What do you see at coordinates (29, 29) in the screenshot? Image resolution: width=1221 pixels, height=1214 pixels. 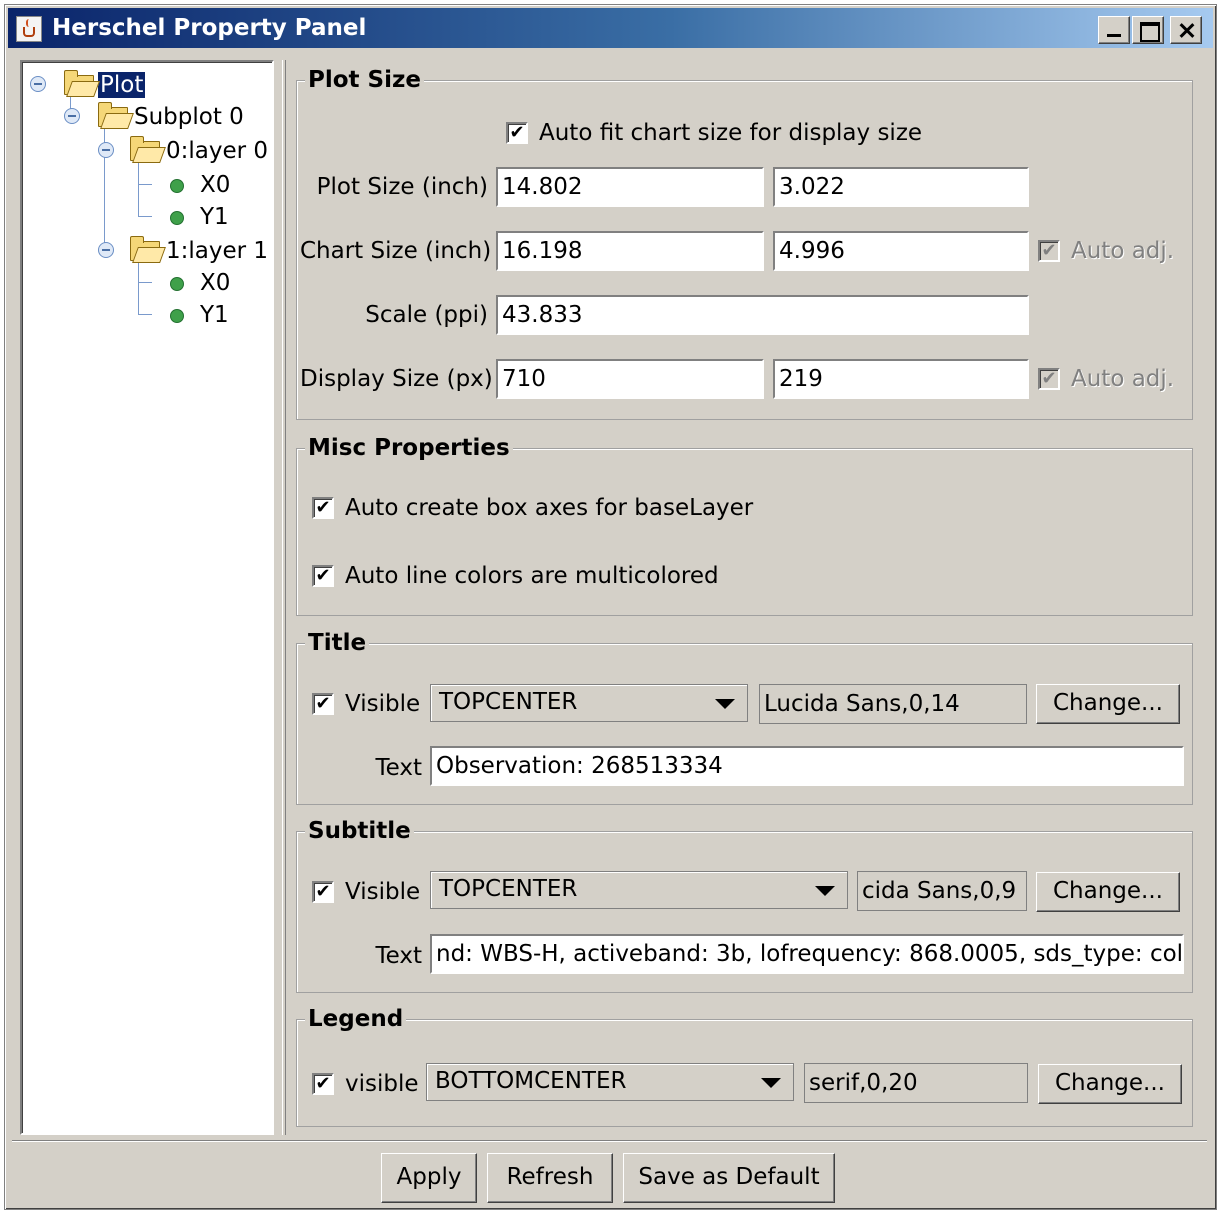 I see `java-app-icon` at bounding box center [29, 29].